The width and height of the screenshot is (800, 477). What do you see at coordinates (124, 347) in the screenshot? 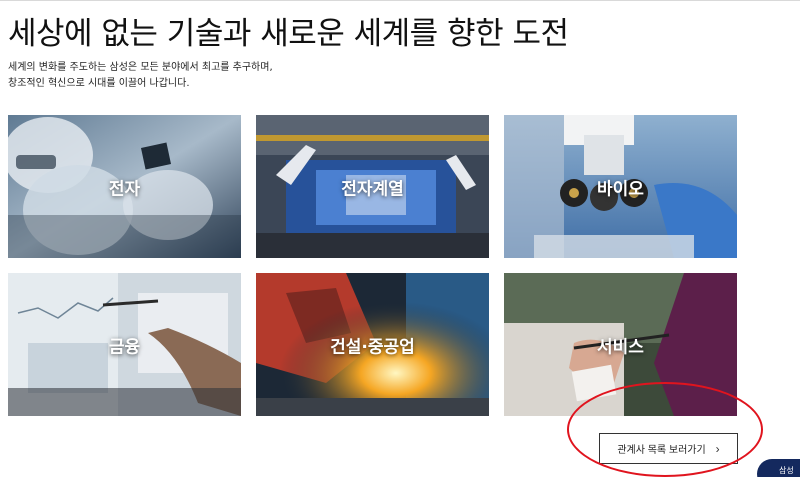
I see `tile-label: 금융` at bounding box center [124, 347].